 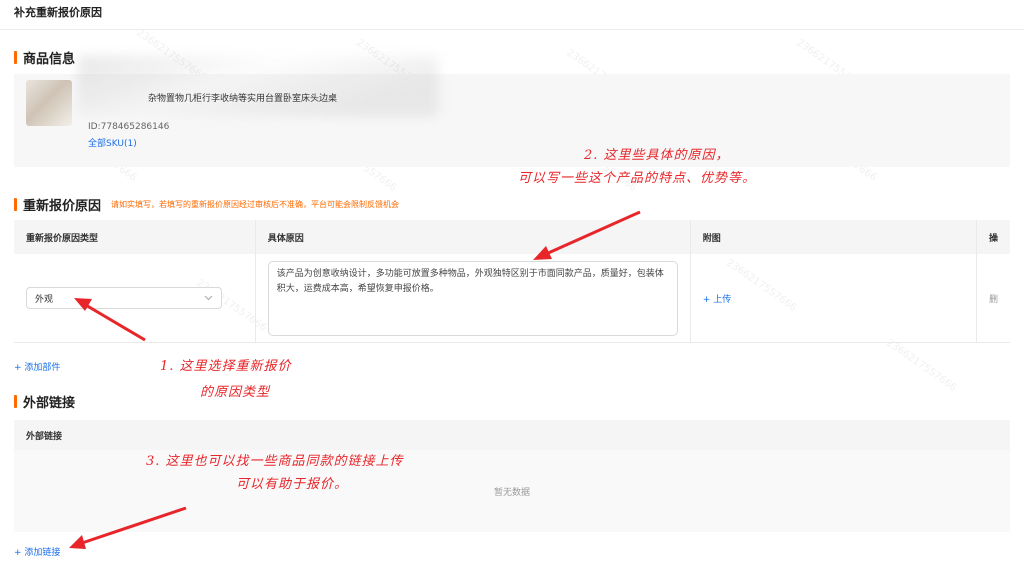 I want to click on arrow-1-icon, so click(x=110, y=320).